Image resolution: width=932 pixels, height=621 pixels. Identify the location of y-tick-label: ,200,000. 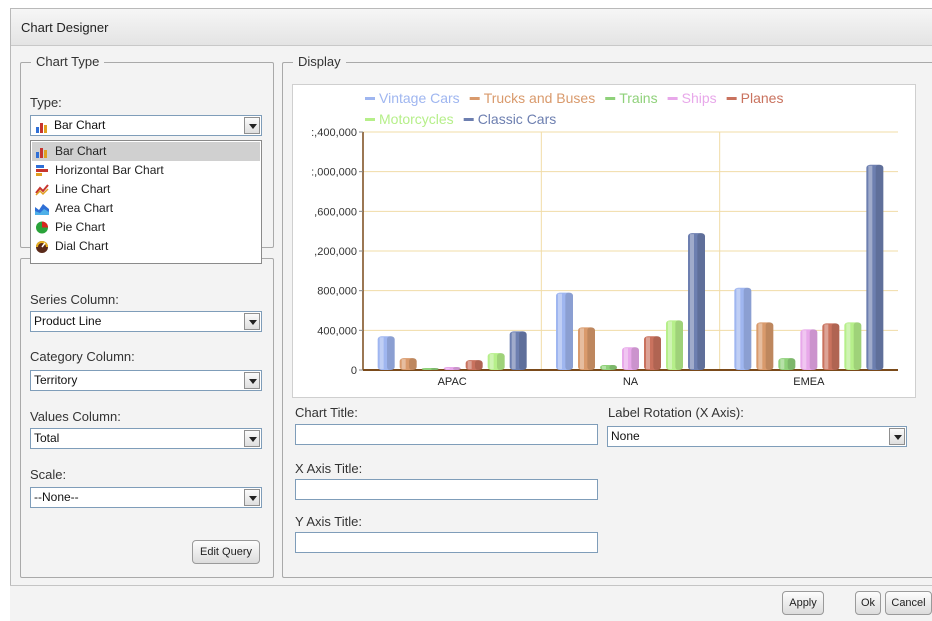
(335, 252).